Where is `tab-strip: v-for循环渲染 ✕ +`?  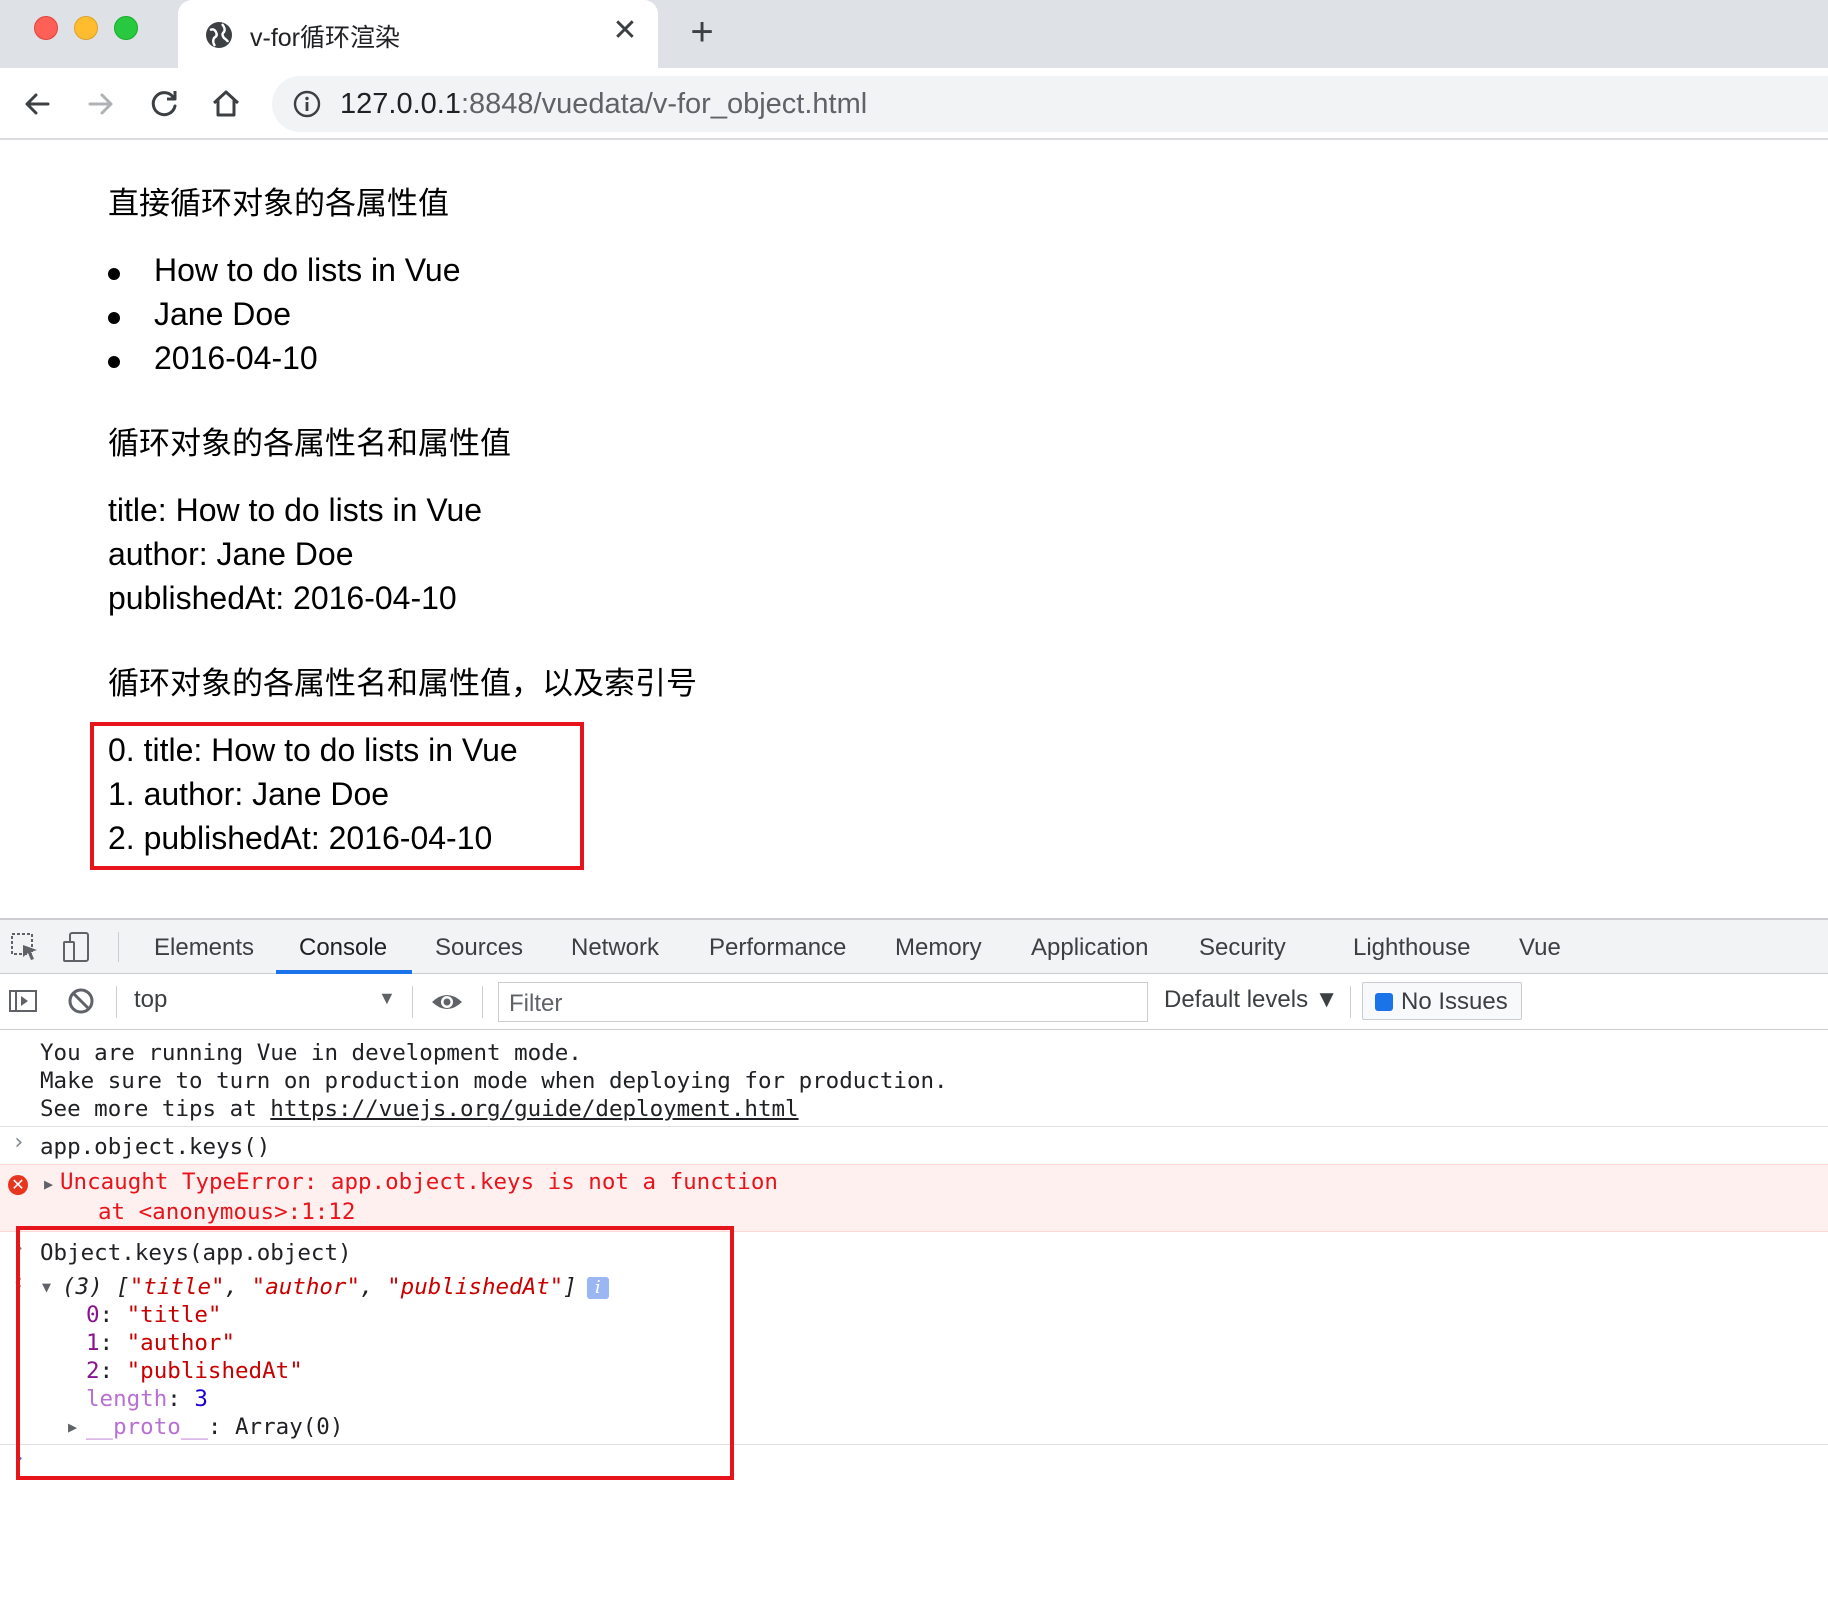
tab-strip: v-for循环渲染 ✕ + is located at coordinates (914, 34).